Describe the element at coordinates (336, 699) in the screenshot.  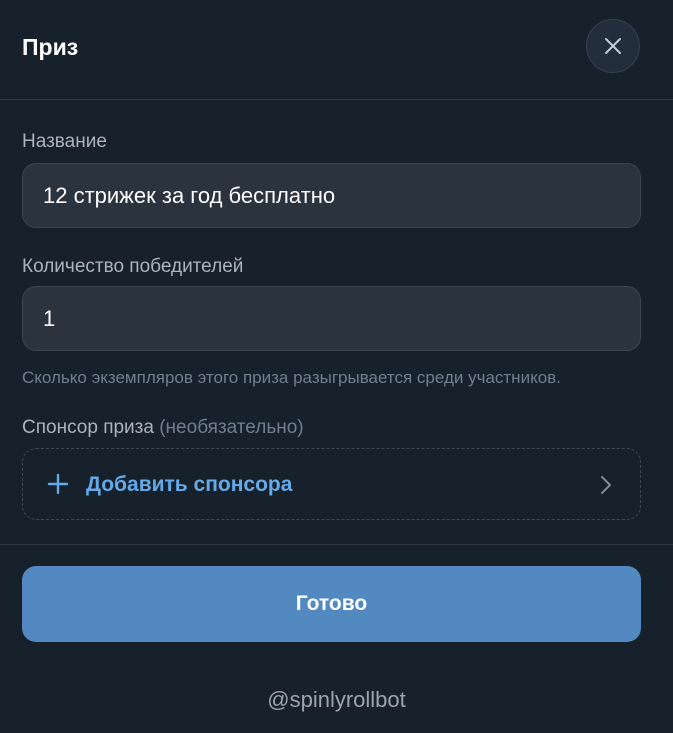
I see `bot-handle: @spinlyrollbot` at that location.